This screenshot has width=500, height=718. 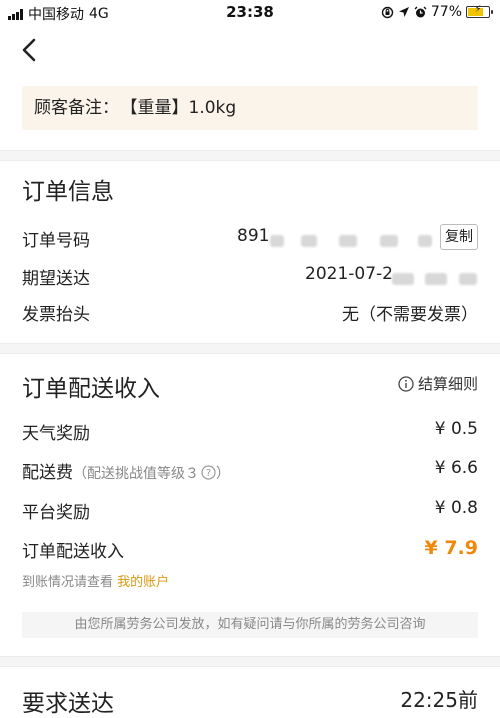 What do you see at coordinates (250, 625) in the screenshot?
I see `payment-notice: 由您所属劳务公司发放，如有疑问请与你所属的劳务公司咨询` at bounding box center [250, 625].